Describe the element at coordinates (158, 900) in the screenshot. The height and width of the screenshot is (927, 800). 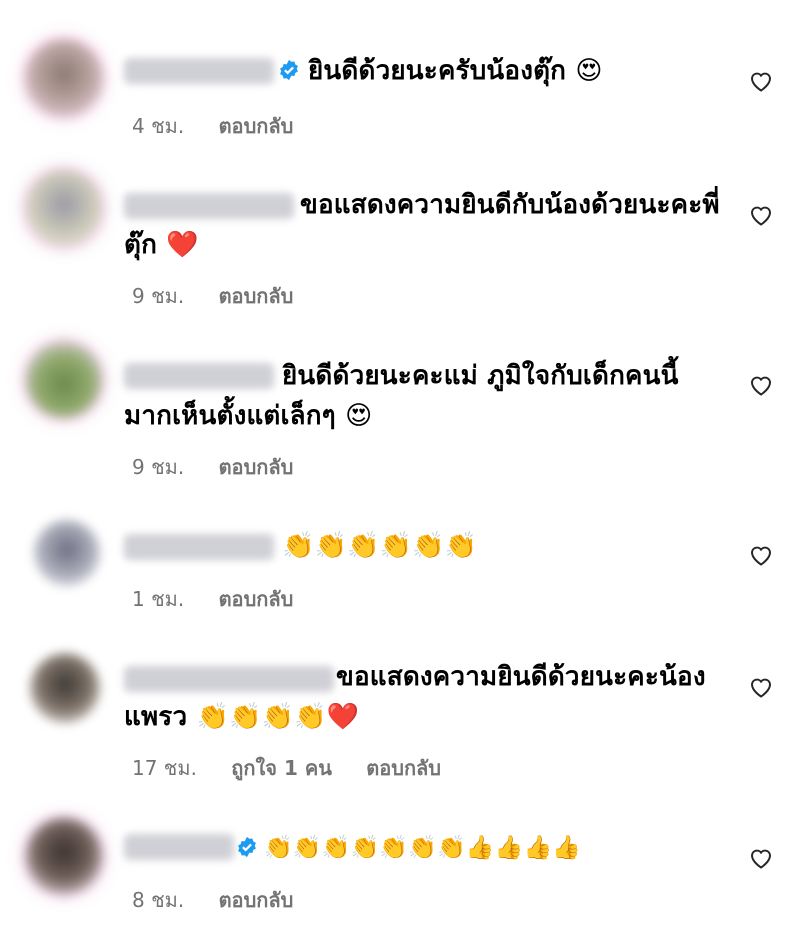
I see `comment-time: 8 ชม.` at that location.